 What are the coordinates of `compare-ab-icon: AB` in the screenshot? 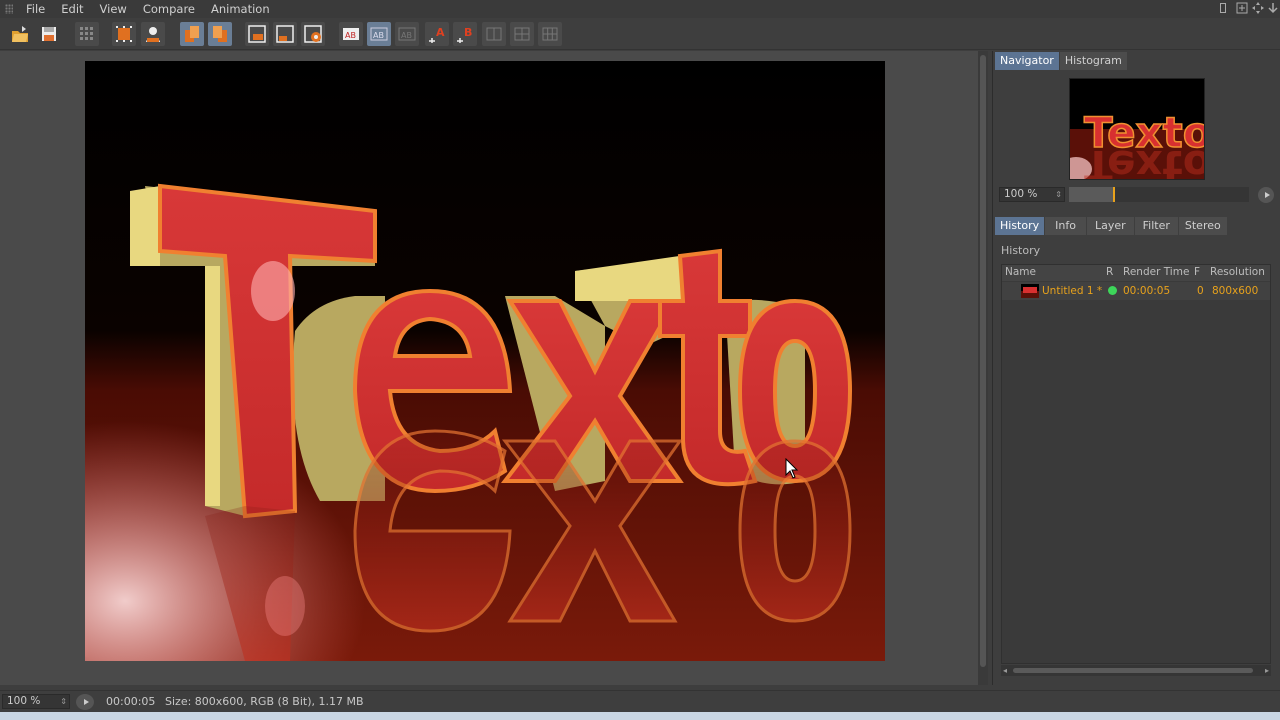 It's located at (351, 34).